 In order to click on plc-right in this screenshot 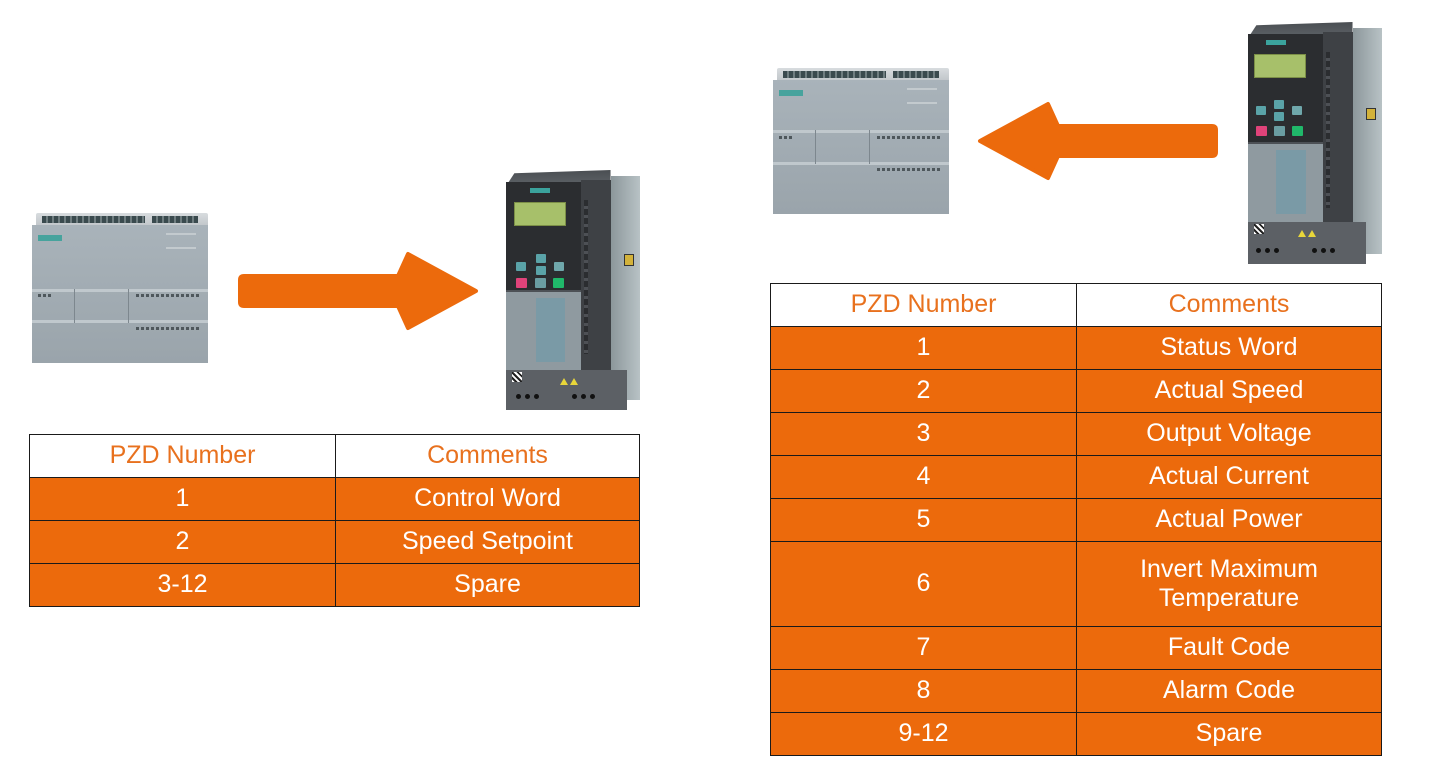, I will do `click(861, 141)`.